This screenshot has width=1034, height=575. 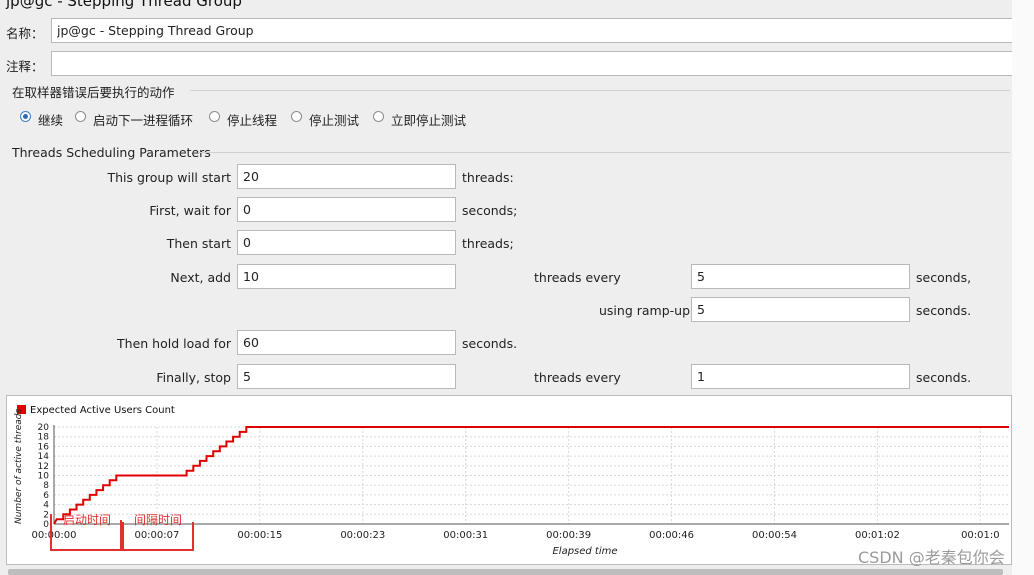 What do you see at coordinates (44, 428) in the screenshot?
I see `y-tick-label: 20` at bounding box center [44, 428].